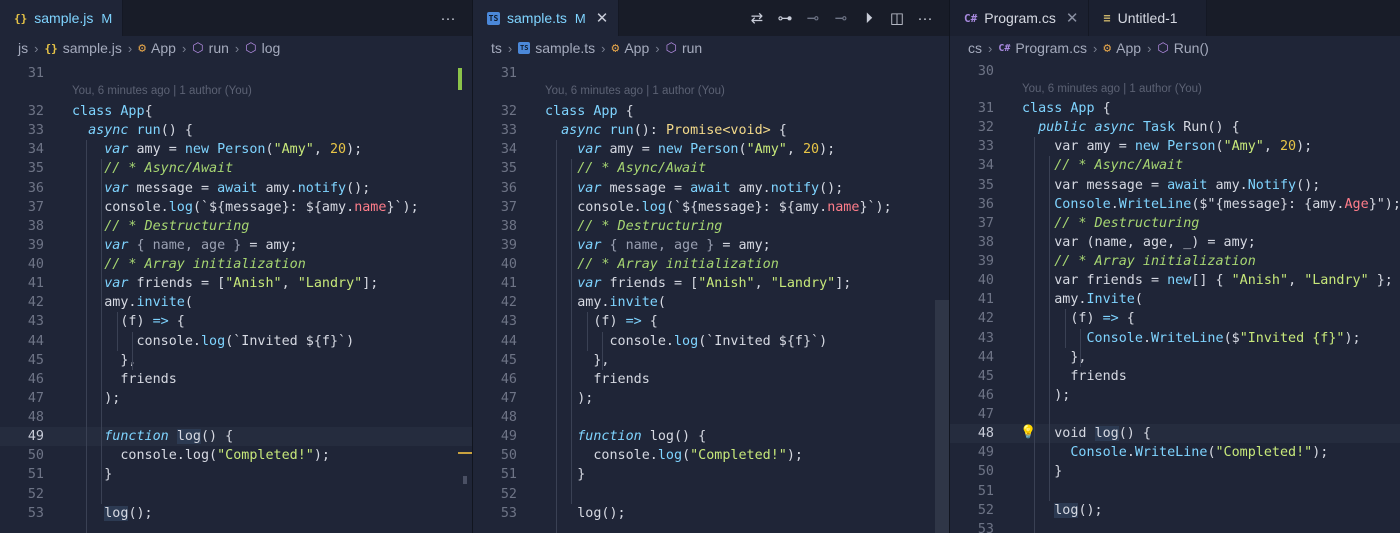  Describe the element at coordinates (972, 185) in the screenshot. I see `line-number: 35` at that location.